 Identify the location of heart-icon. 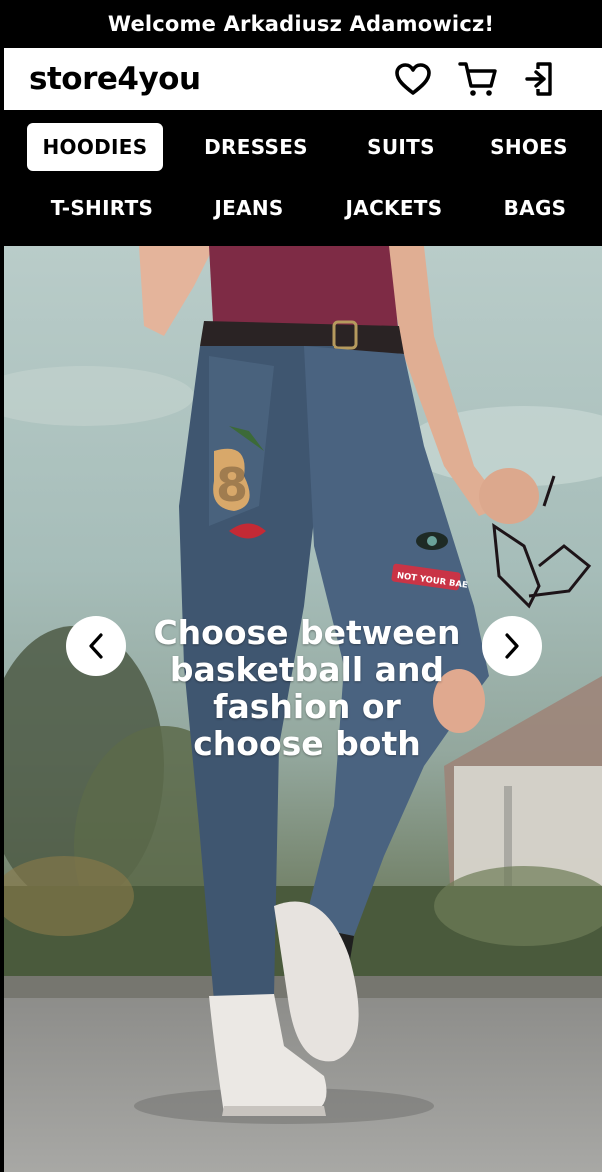
(413, 79).